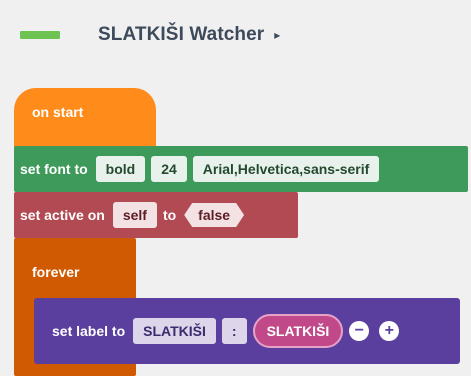 This screenshot has height=376, width=471. Describe the element at coordinates (62, 215) in the screenshot. I see `set-active-label: set active on` at that location.